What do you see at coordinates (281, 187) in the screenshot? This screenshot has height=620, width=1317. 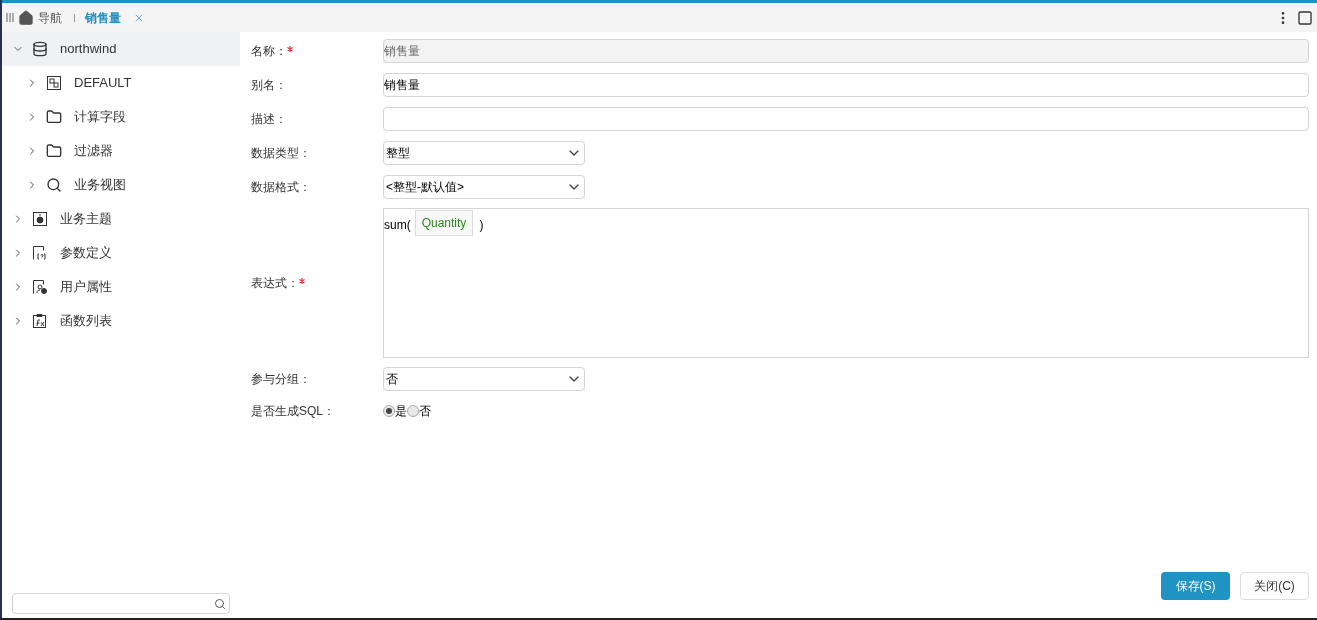 I see `field-label: 数据格式：` at bounding box center [281, 187].